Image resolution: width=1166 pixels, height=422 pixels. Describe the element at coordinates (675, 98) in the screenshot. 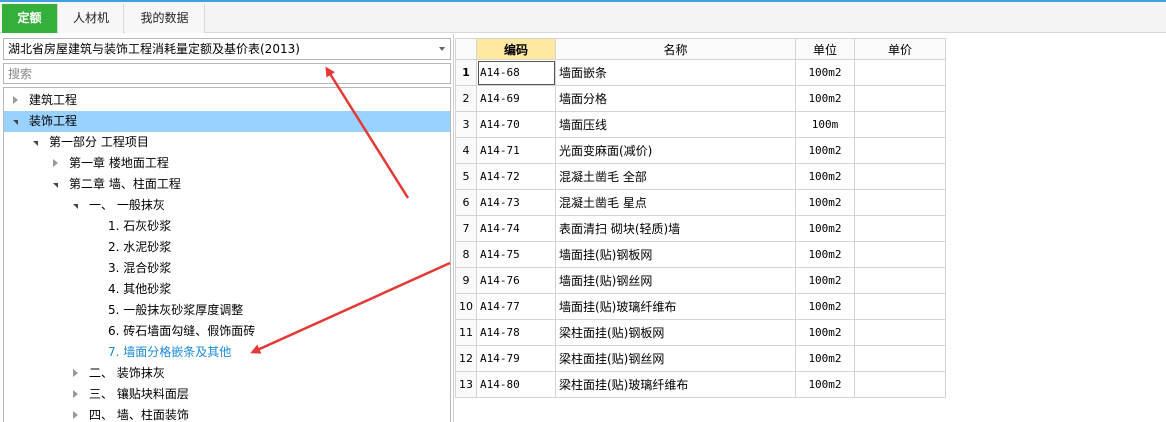

I see `name-cell: 墙面分格` at that location.